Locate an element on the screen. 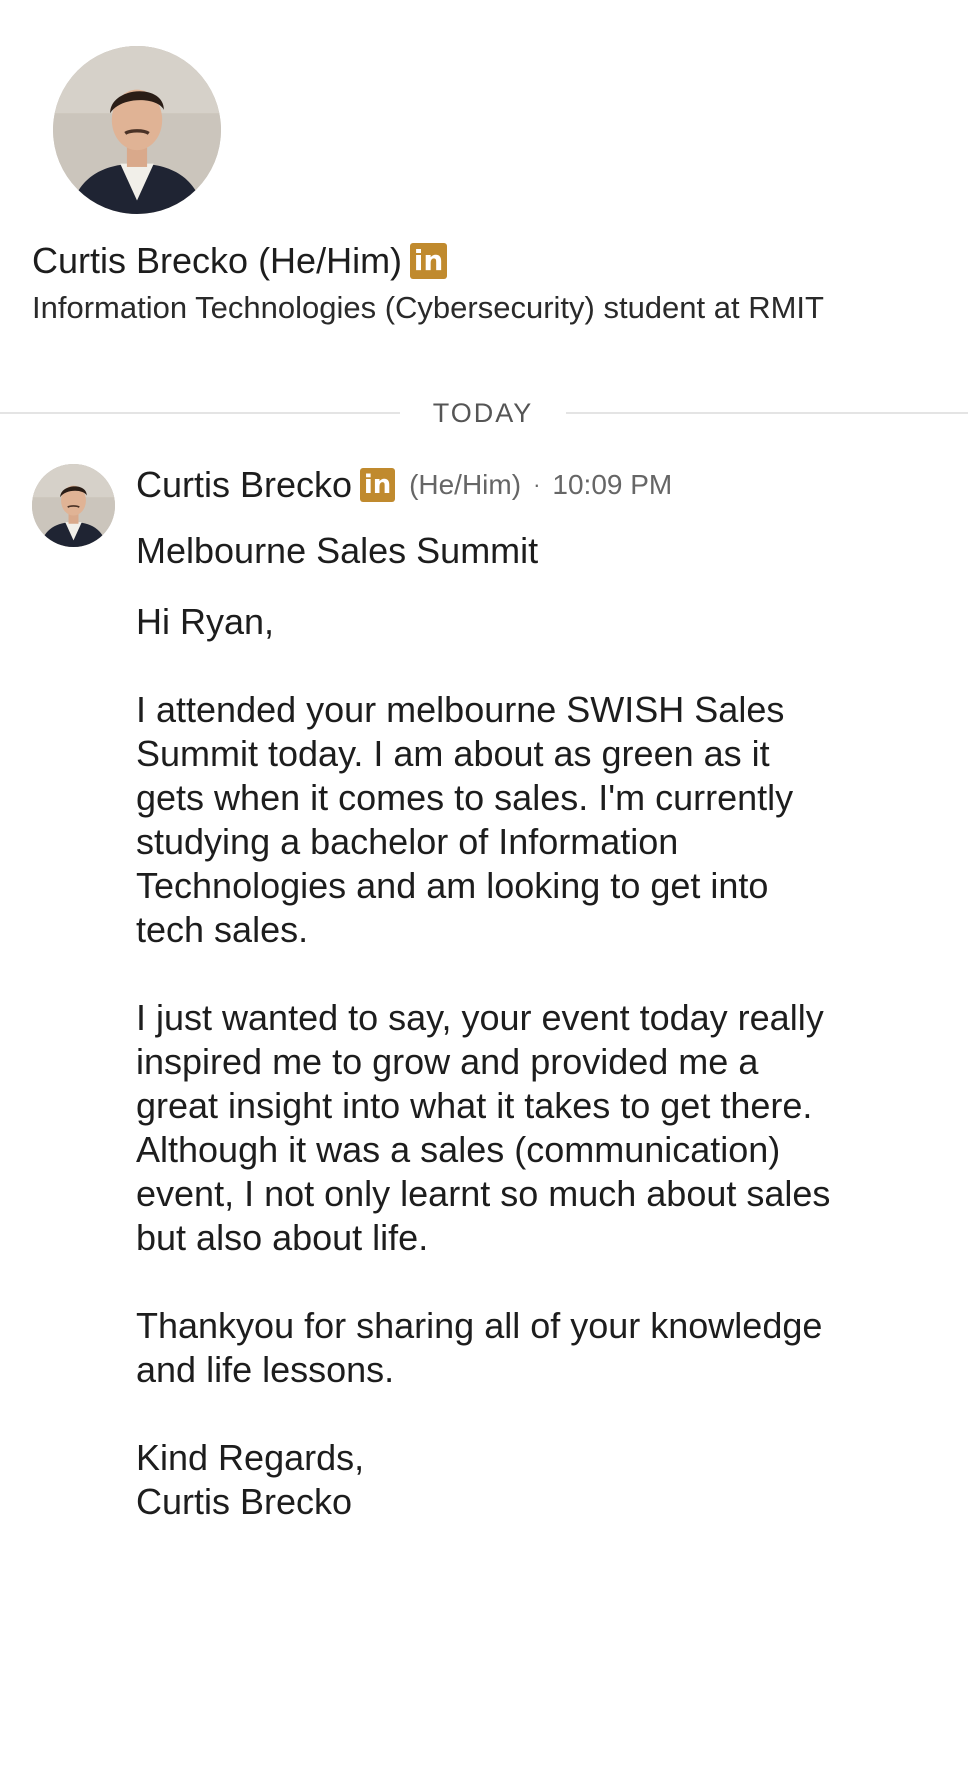  message-sender-avatar is located at coordinates (73, 505).